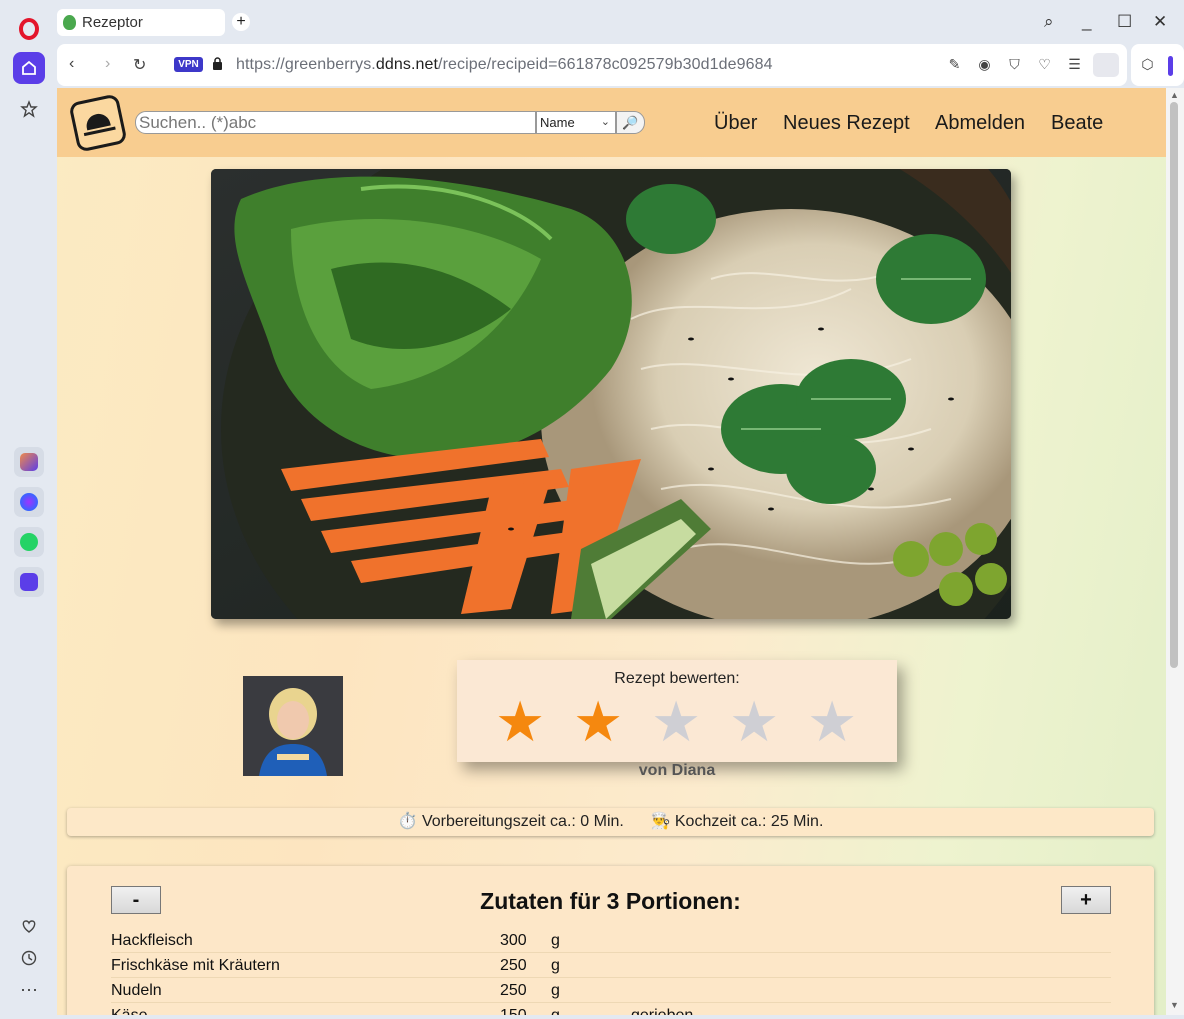 This screenshot has height=1019, width=1184. What do you see at coordinates (29, 109) in the screenshot?
I see `pinboard-icon` at bounding box center [29, 109].